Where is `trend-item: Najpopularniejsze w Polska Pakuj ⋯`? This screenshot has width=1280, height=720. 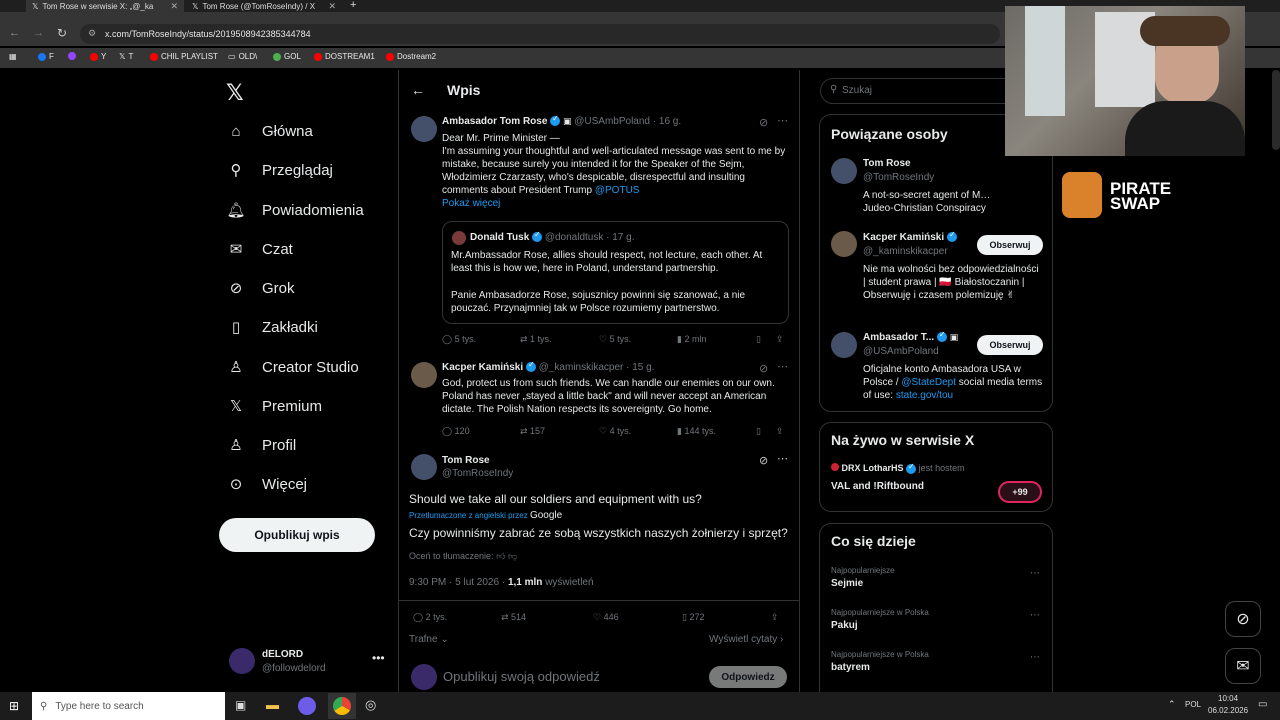 trend-item: Najpopularniejsze w Polska Pakuj ⋯ is located at coordinates (937, 626).